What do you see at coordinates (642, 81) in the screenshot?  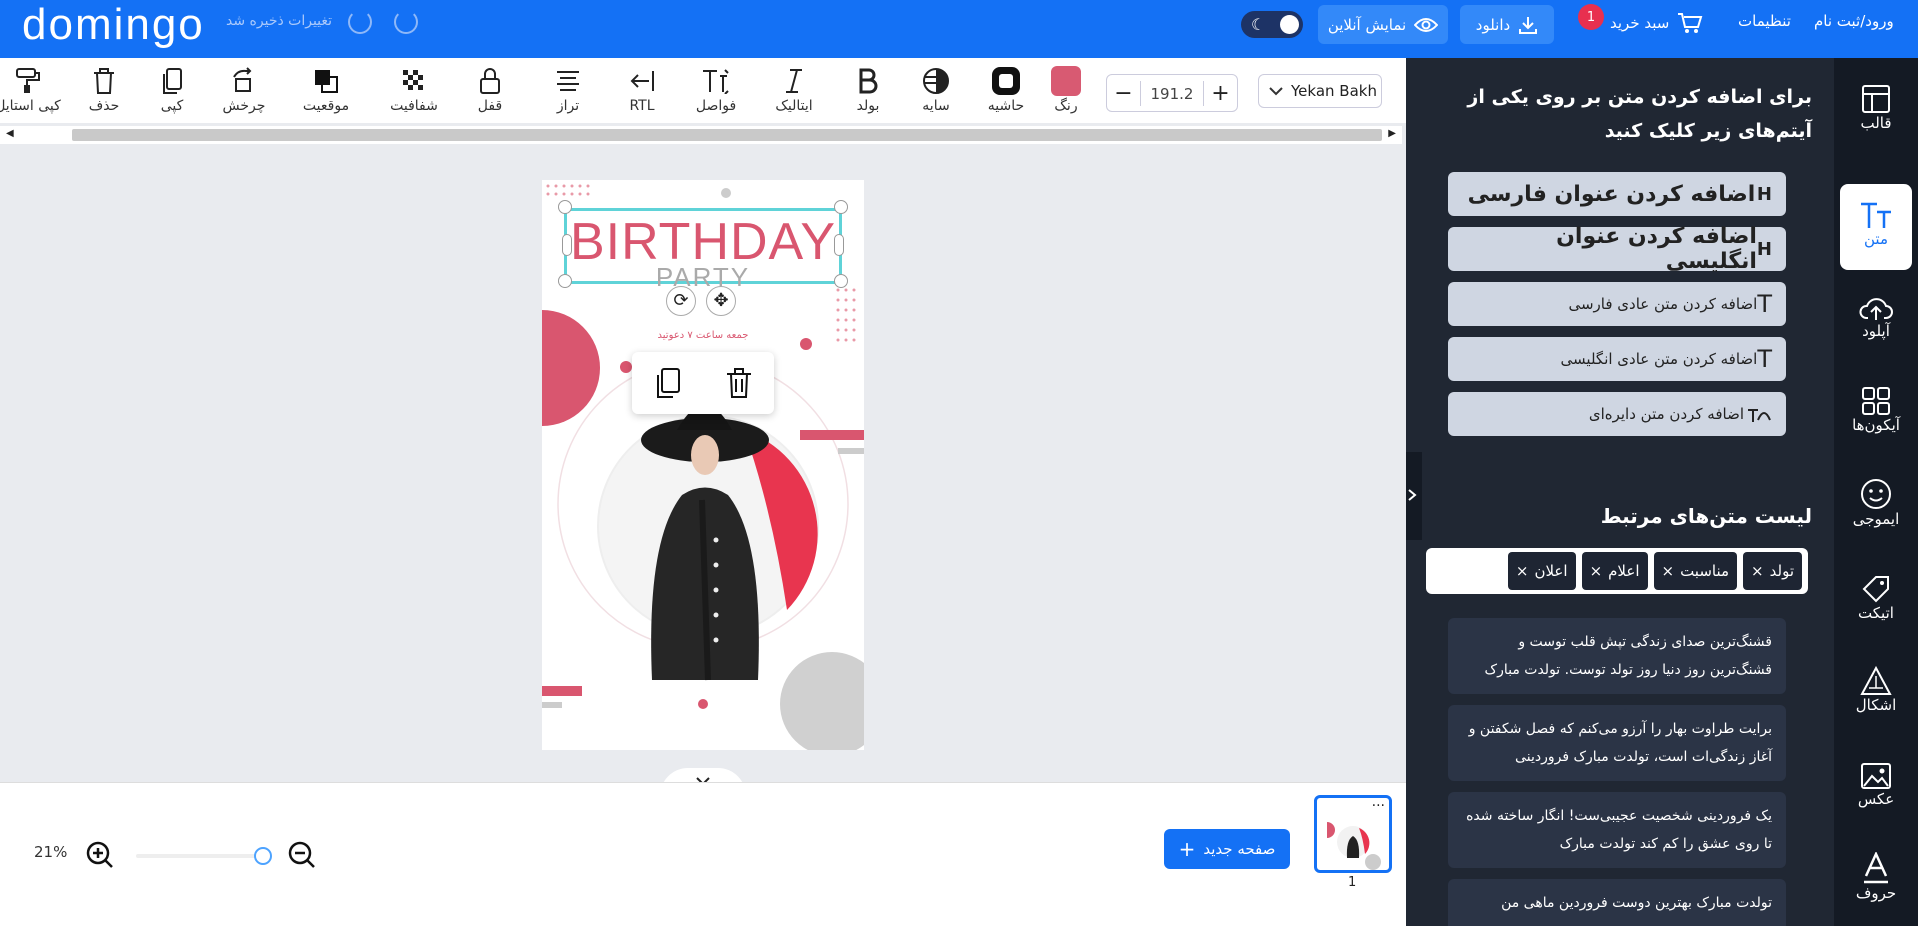 I see `rtl-icon` at bounding box center [642, 81].